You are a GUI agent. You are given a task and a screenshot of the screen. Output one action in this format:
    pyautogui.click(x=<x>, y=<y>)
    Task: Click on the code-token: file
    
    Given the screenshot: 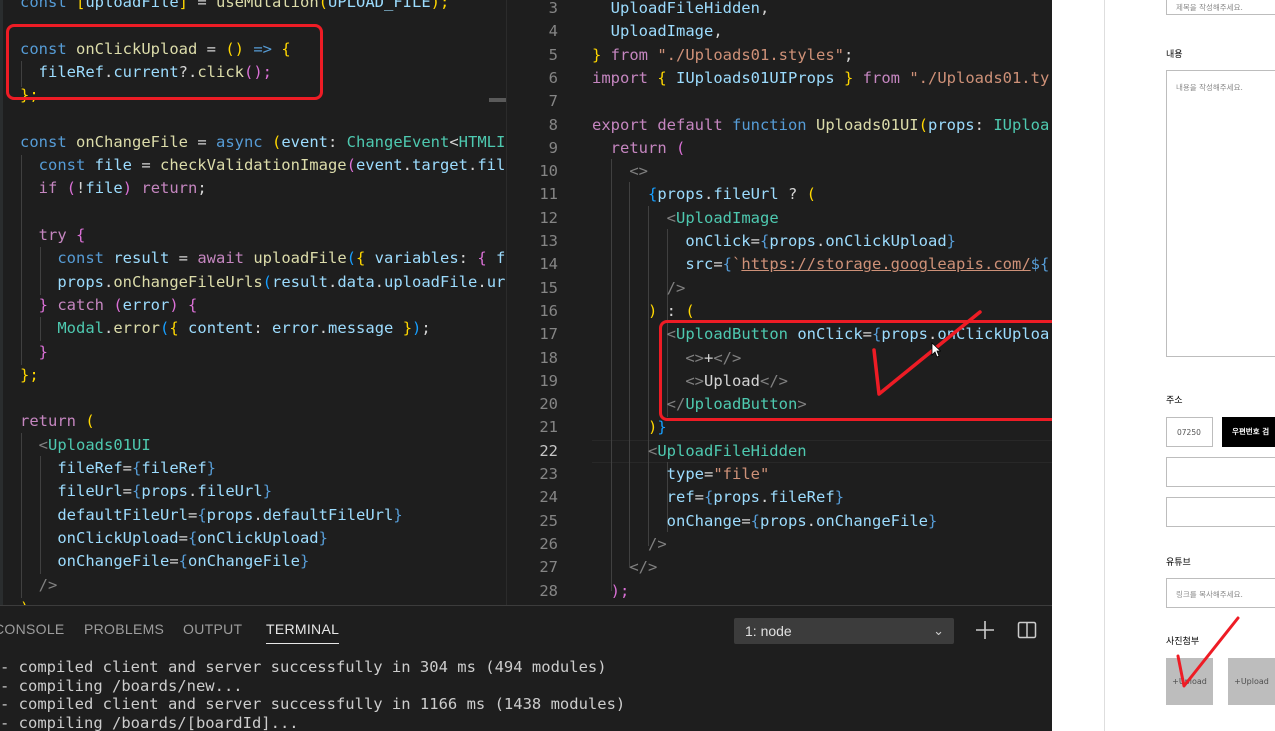 What is the action you would take?
    pyautogui.click(x=113, y=165)
    